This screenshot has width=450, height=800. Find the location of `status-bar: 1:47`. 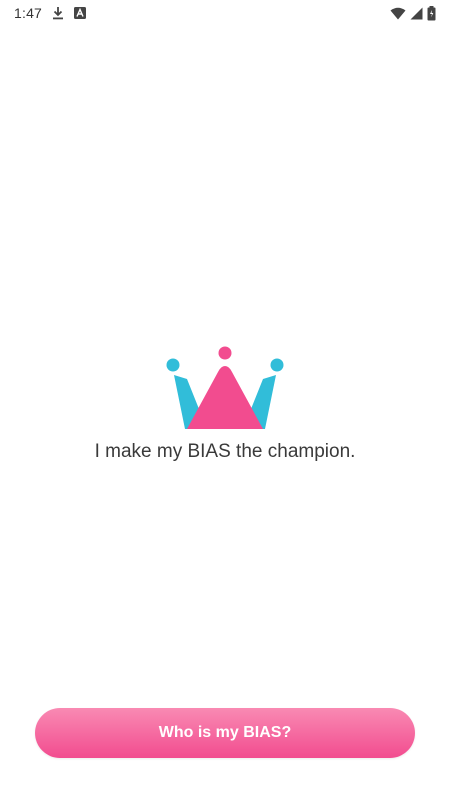

status-bar: 1:47 is located at coordinates (225, 13).